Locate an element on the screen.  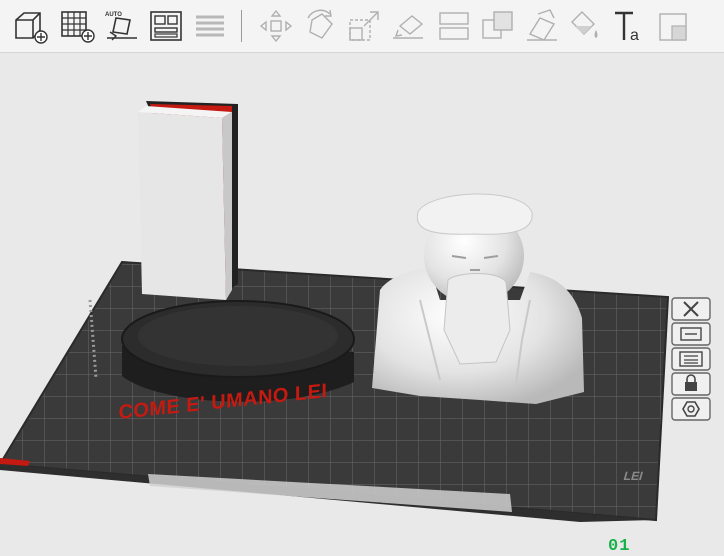
move-arrows-icon is located at coordinates (276, 26).